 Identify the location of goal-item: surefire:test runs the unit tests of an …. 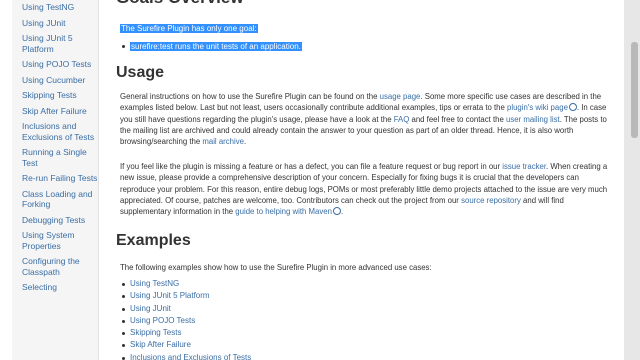
(212, 46).